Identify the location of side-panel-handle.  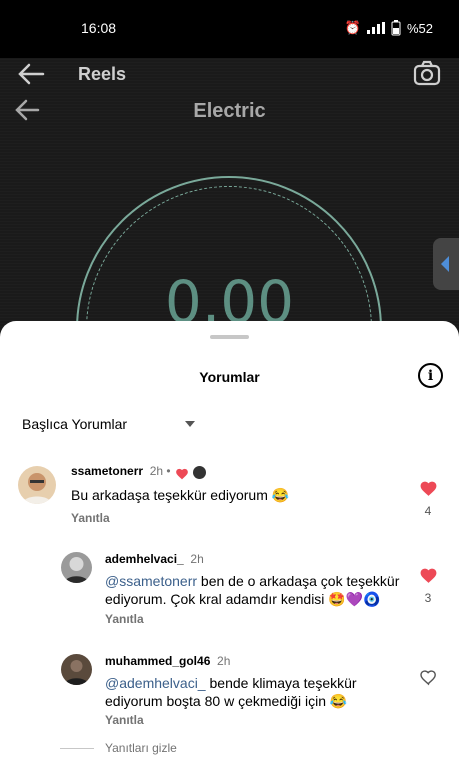
(446, 264).